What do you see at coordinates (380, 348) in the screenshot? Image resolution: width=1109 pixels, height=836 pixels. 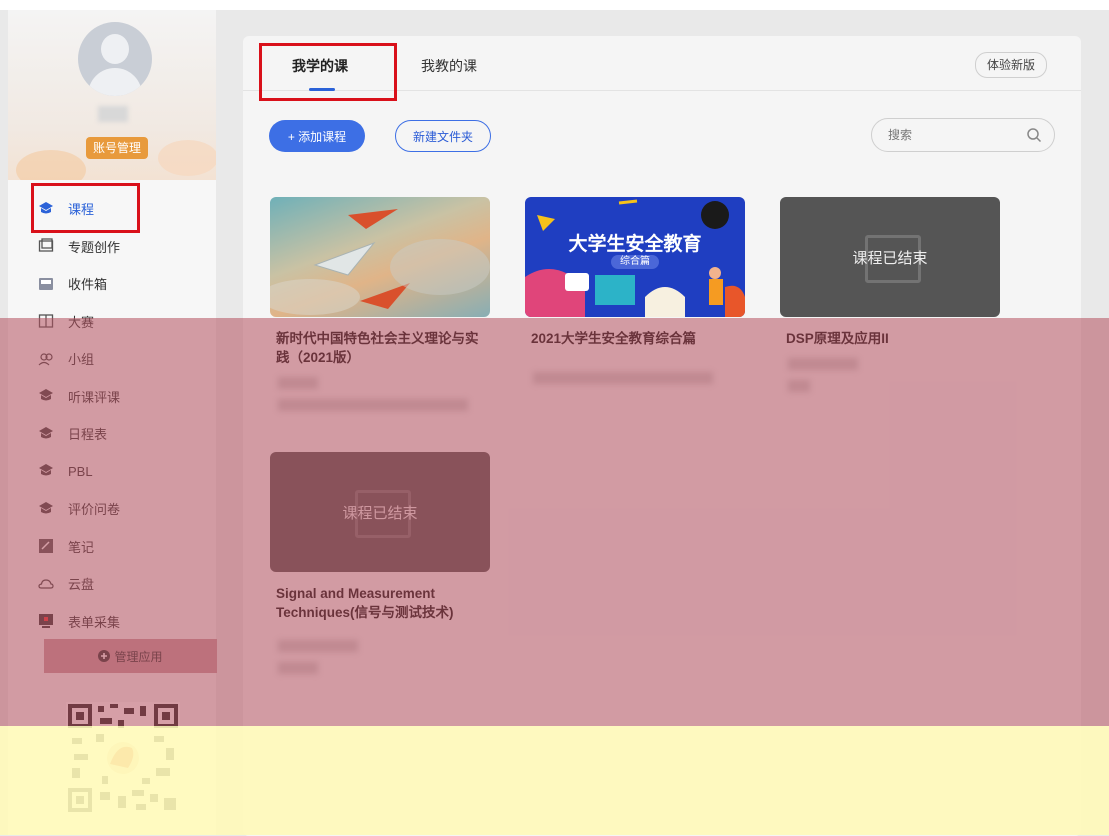 I see `course-title: 新时代中国特色社会主义理论与实践（2021版）` at bounding box center [380, 348].